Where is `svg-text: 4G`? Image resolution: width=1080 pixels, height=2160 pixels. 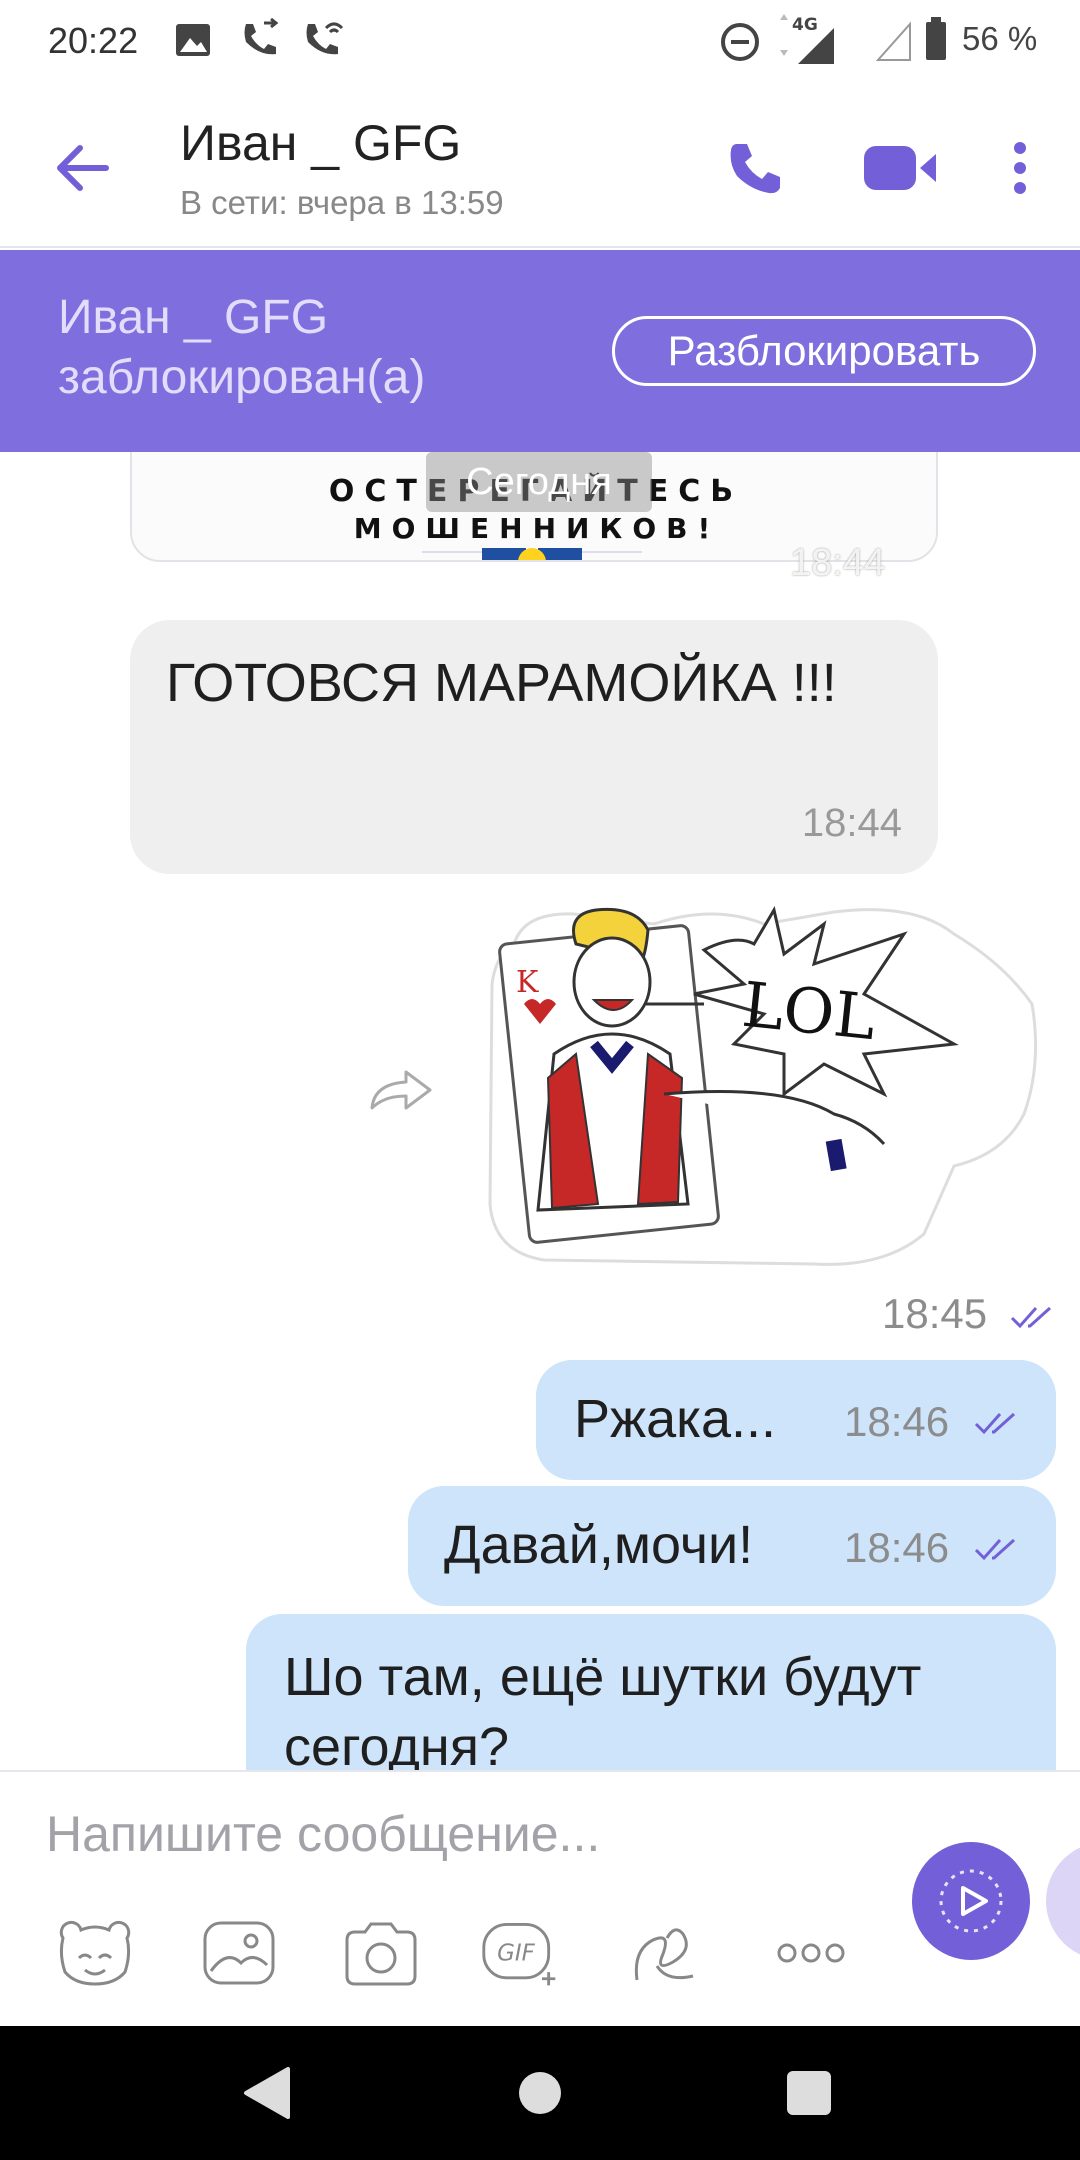 svg-text: 4G is located at coordinates (805, 25).